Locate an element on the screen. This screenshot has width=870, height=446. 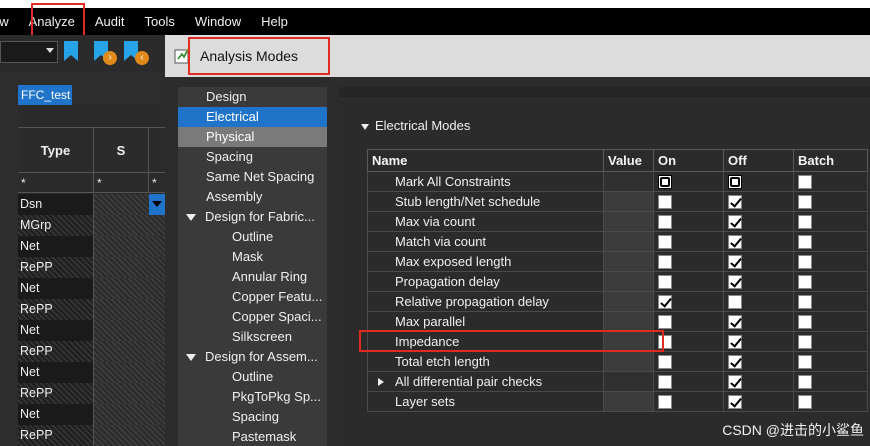
table-row: Match via count is located at coordinates (617, 241).